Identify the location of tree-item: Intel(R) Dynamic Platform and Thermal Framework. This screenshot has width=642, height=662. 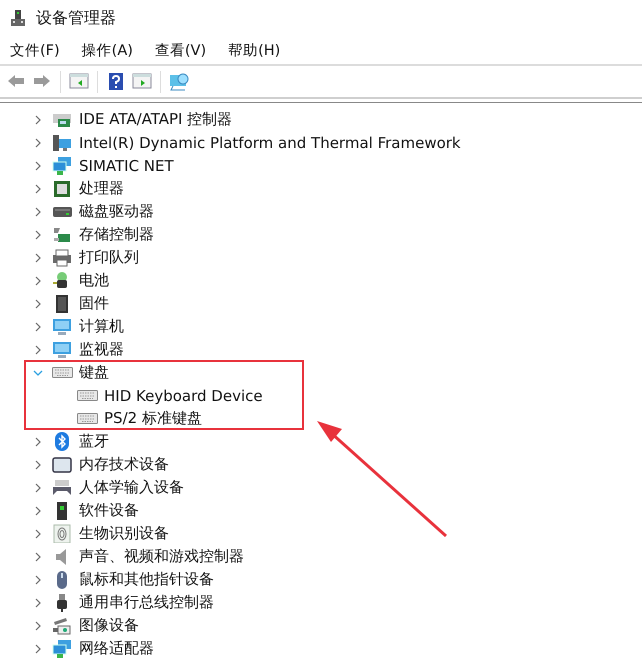
(270, 143).